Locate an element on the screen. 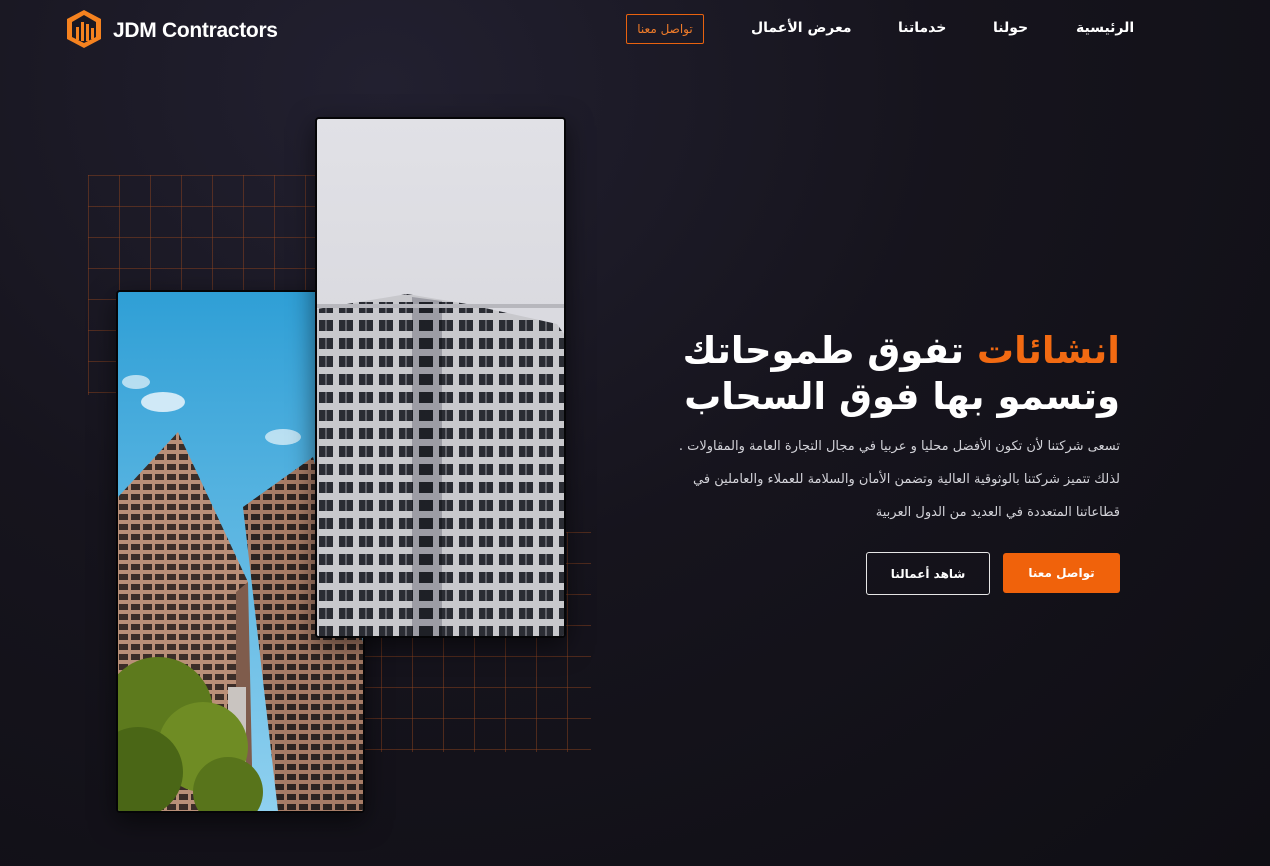 Image resolution: width=1270 pixels, height=866 pixels. contact-us-button: تواصل معنا is located at coordinates (1061, 573).